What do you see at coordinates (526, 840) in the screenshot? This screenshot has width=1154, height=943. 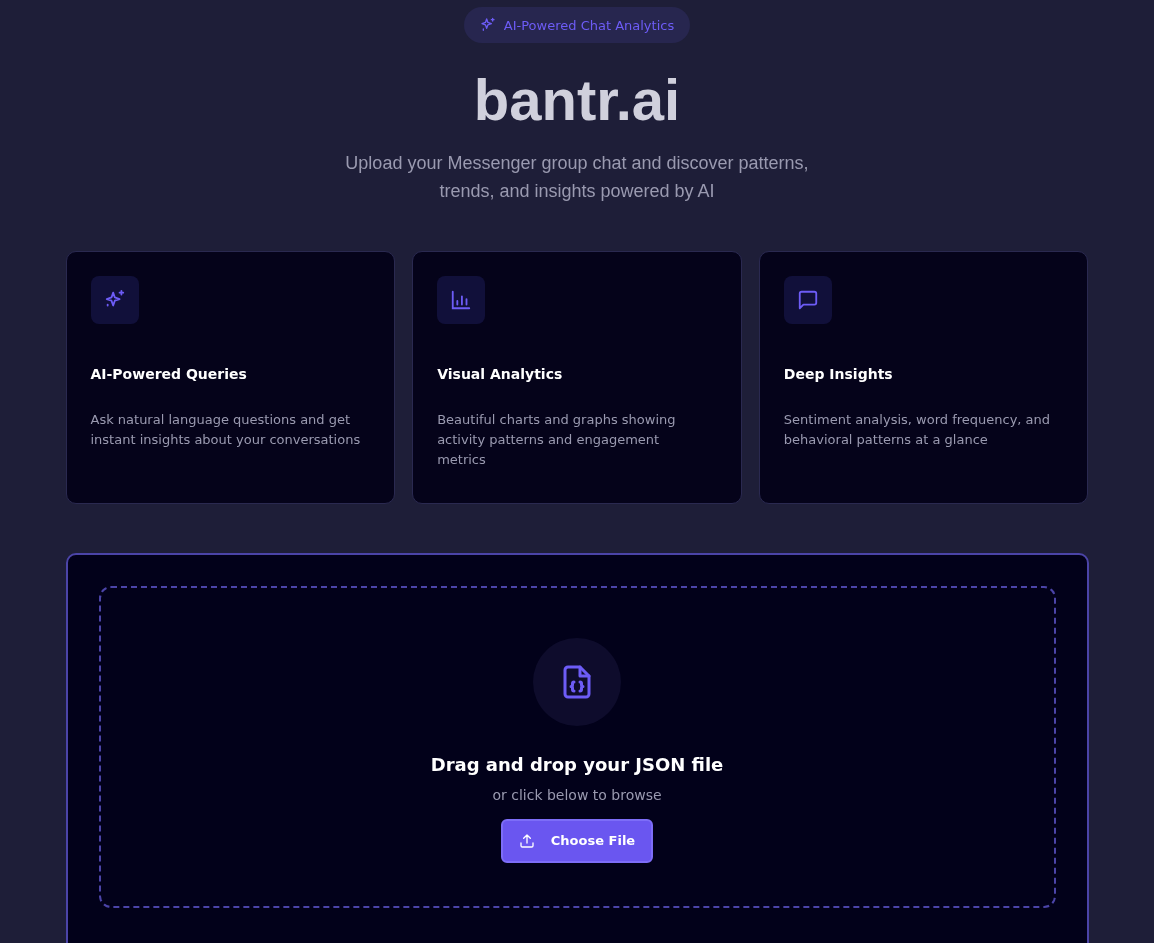 I see `upload-icon` at bounding box center [526, 840].